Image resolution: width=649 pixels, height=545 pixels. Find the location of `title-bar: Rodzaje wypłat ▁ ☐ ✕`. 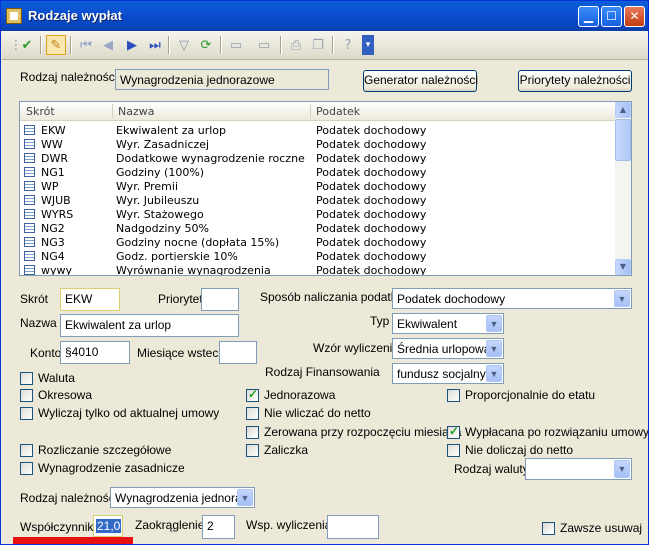

title-bar: Rodzaje wypłat ▁ ☐ ✕ is located at coordinates (324, 16).